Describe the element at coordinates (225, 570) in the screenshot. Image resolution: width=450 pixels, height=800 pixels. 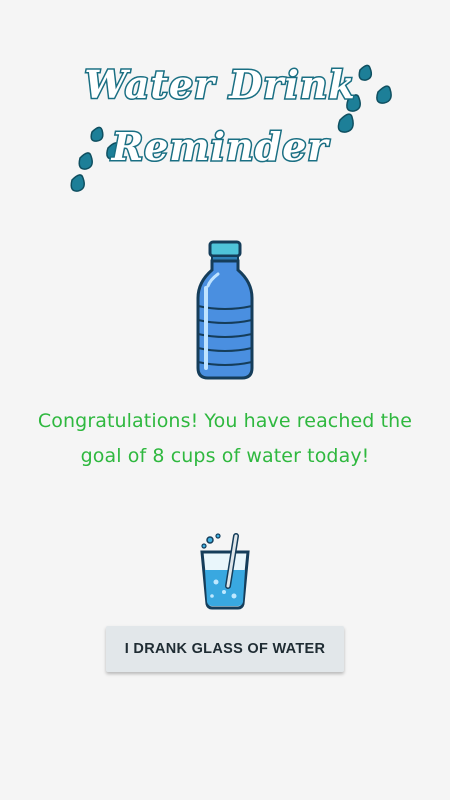
I see `water-glass-icon` at that location.